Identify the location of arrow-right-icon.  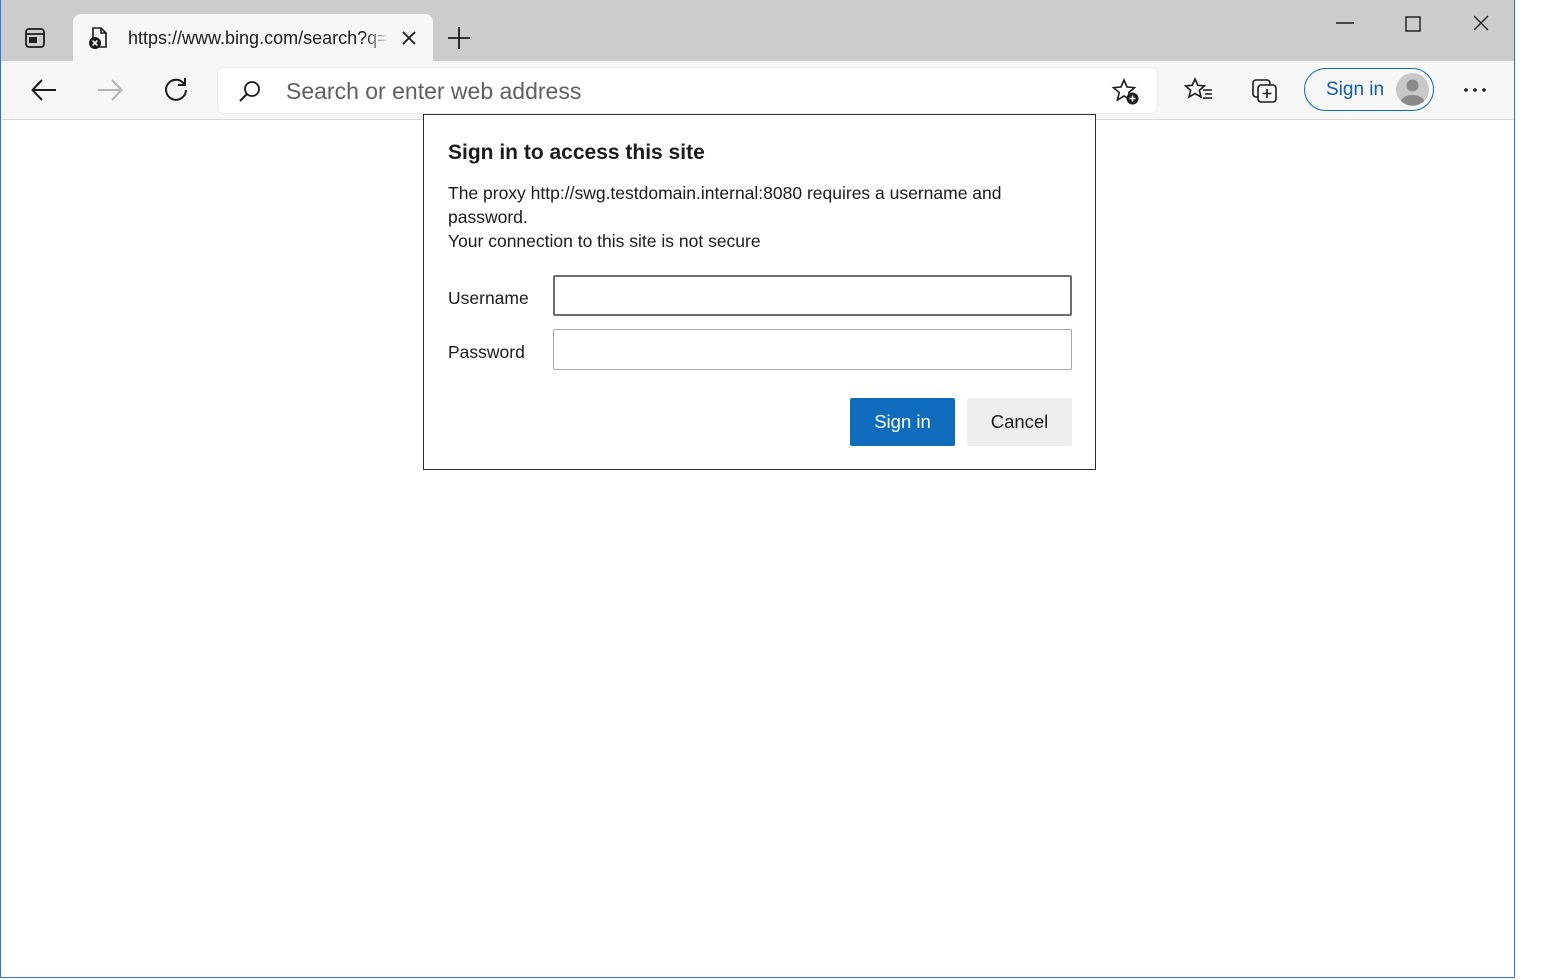
(110, 90).